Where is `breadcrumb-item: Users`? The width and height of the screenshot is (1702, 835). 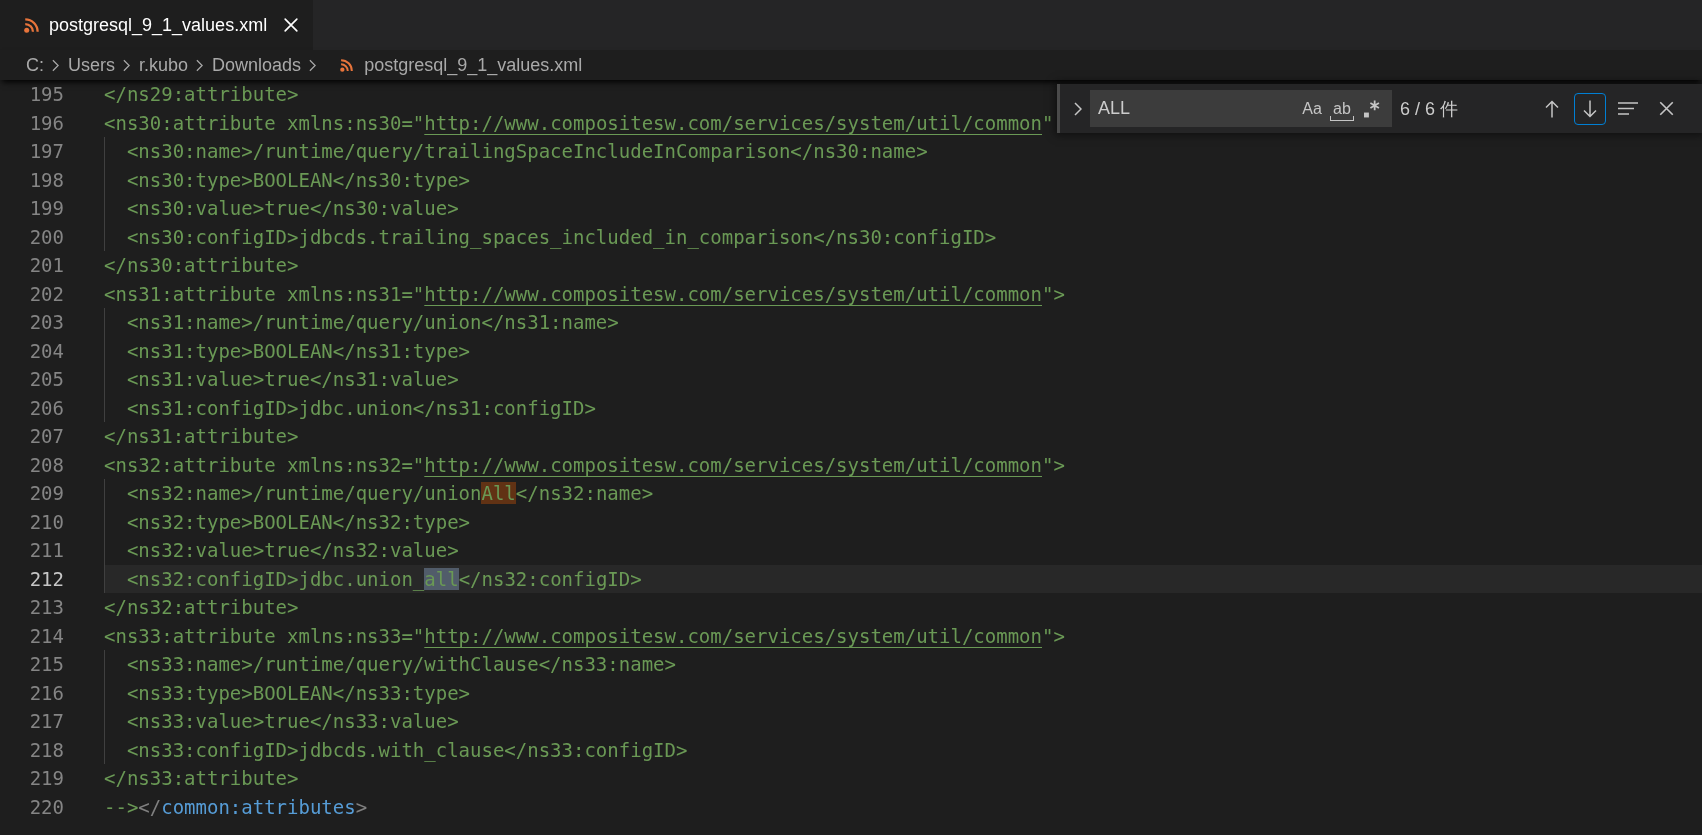
breadcrumb-item: Users is located at coordinates (91, 65).